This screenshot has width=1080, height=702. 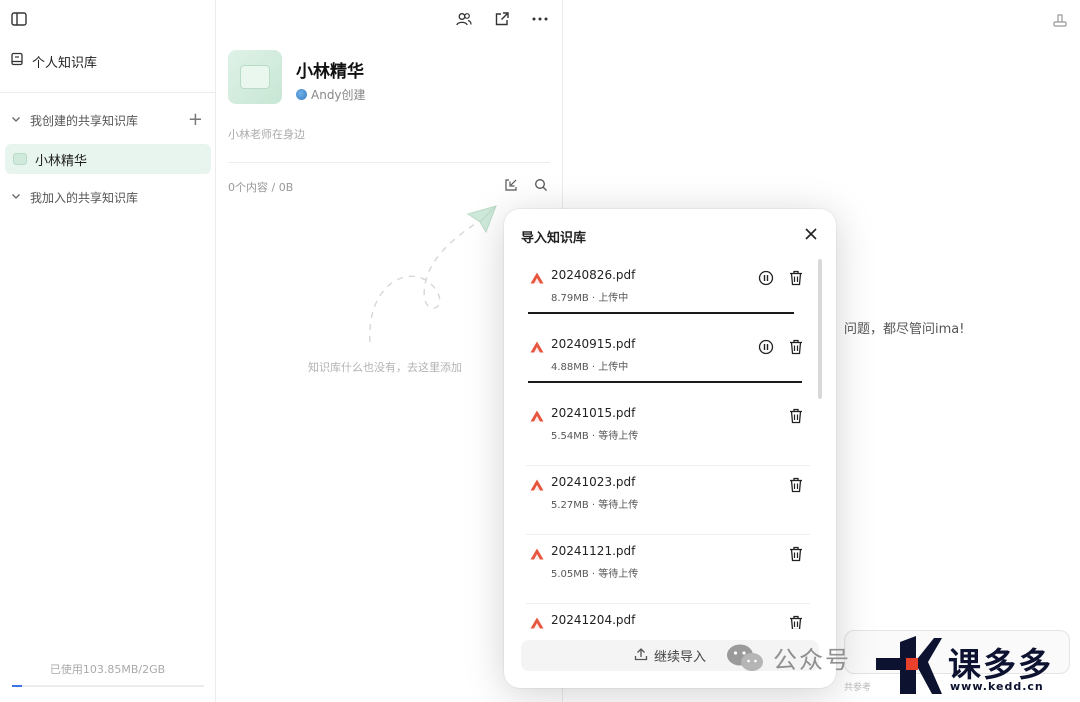 I want to click on kedd-logo: 课多多 www.kedd.cn, so click(x=976, y=667).